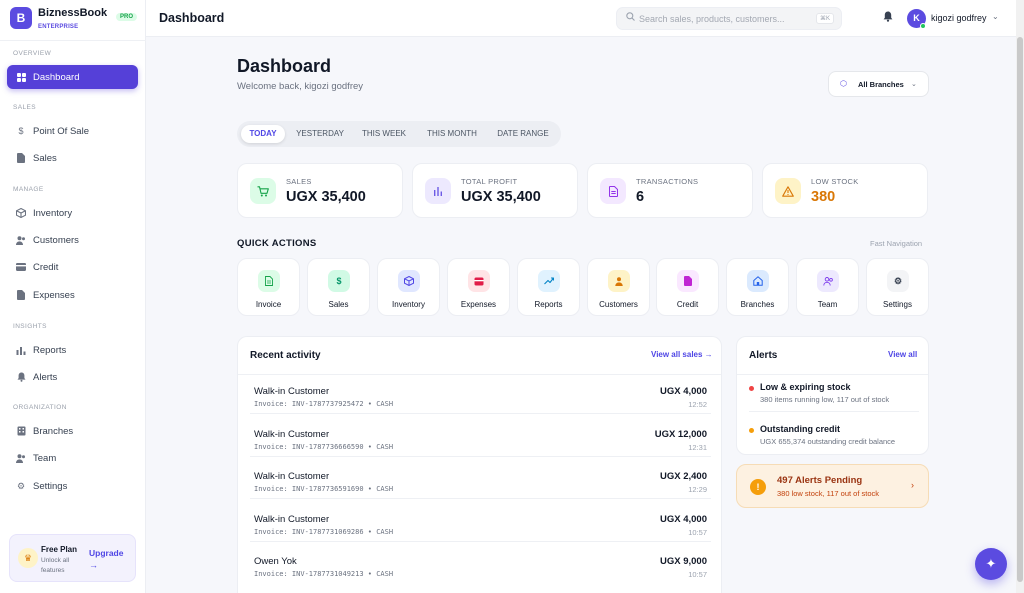  Describe the element at coordinates (827, 287) in the screenshot. I see `quick-action-team: Team` at that location.